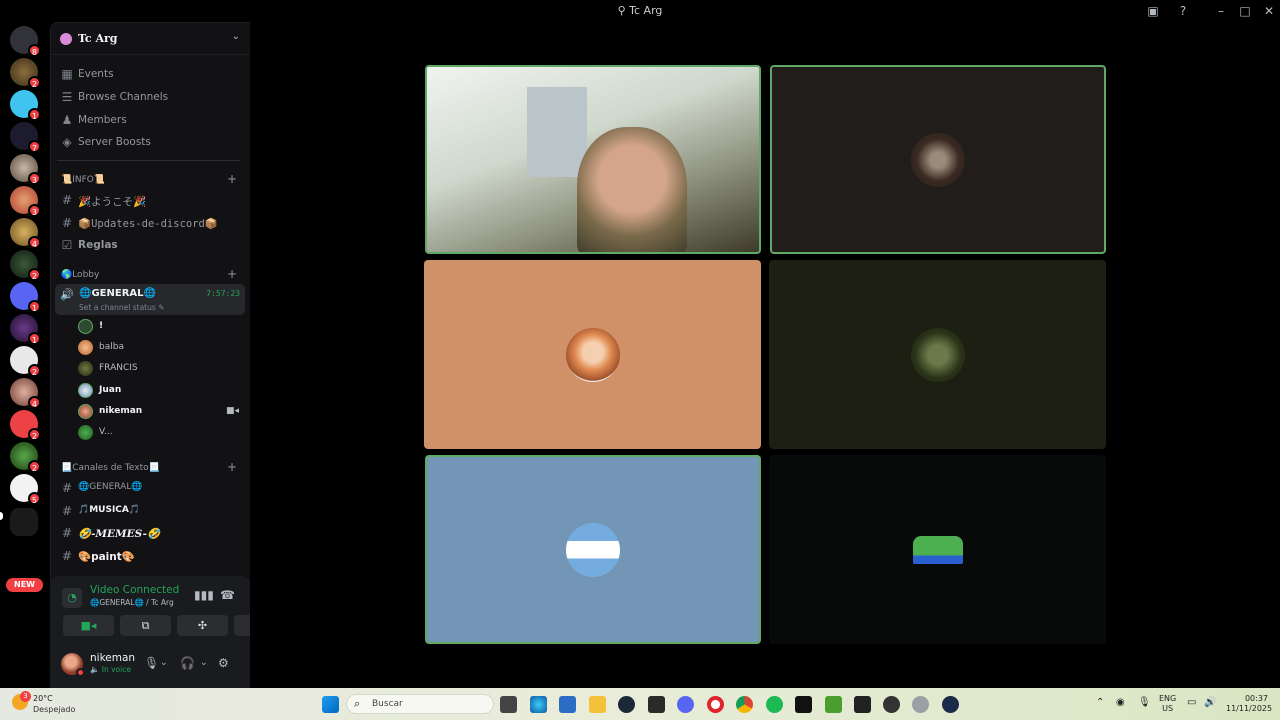 The image size is (1280, 720). Describe the element at coordinates (150, 180) in the screenshot. I see `category-info: 📜INFO📜 +` at that location.